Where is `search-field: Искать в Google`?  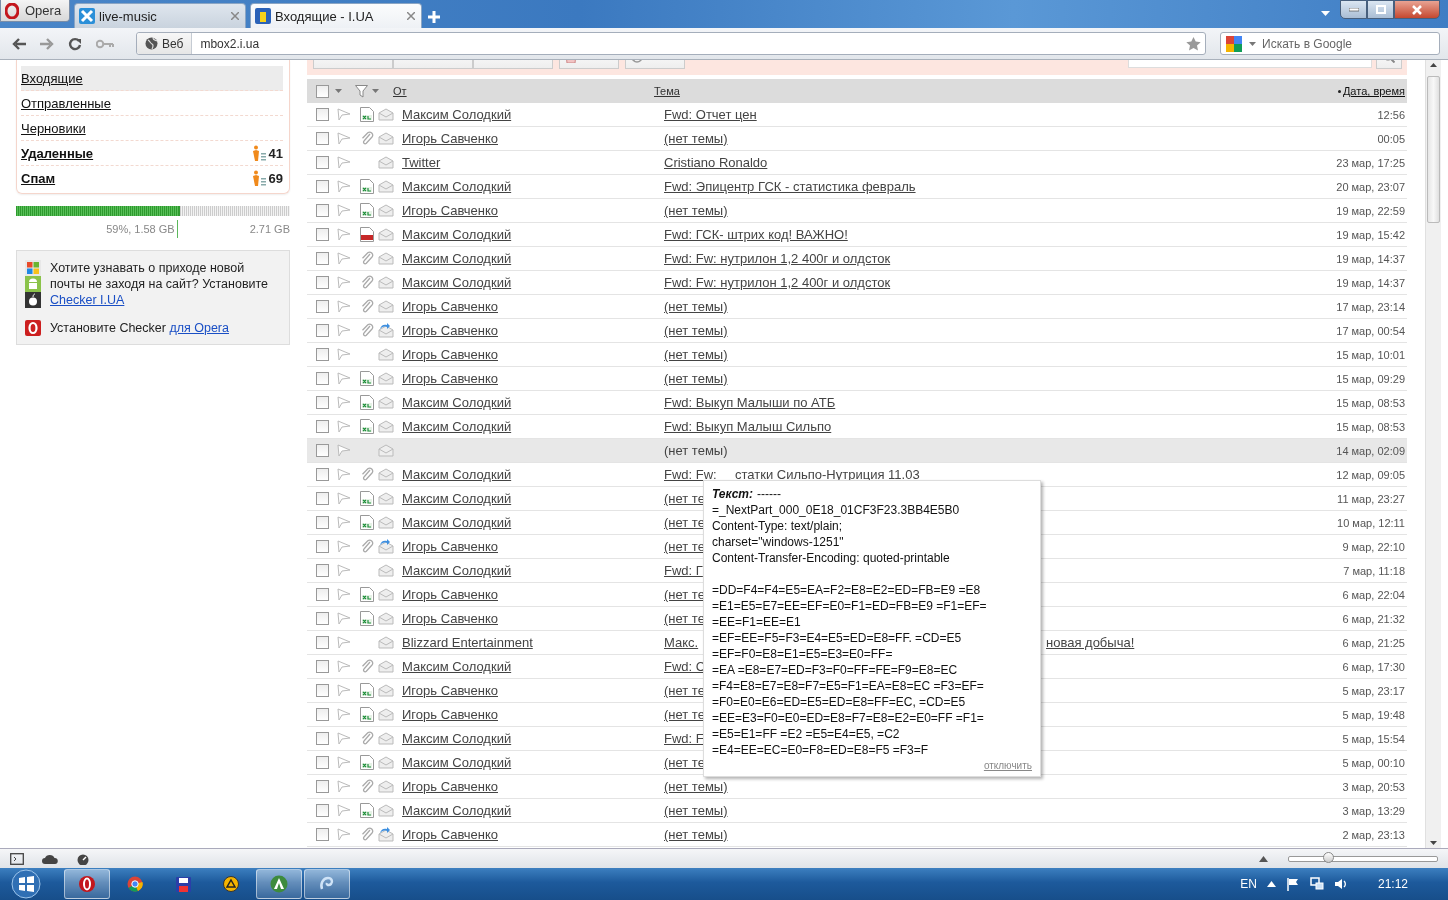 search-field: Искать в Google is located at coordinates (1330, 43).